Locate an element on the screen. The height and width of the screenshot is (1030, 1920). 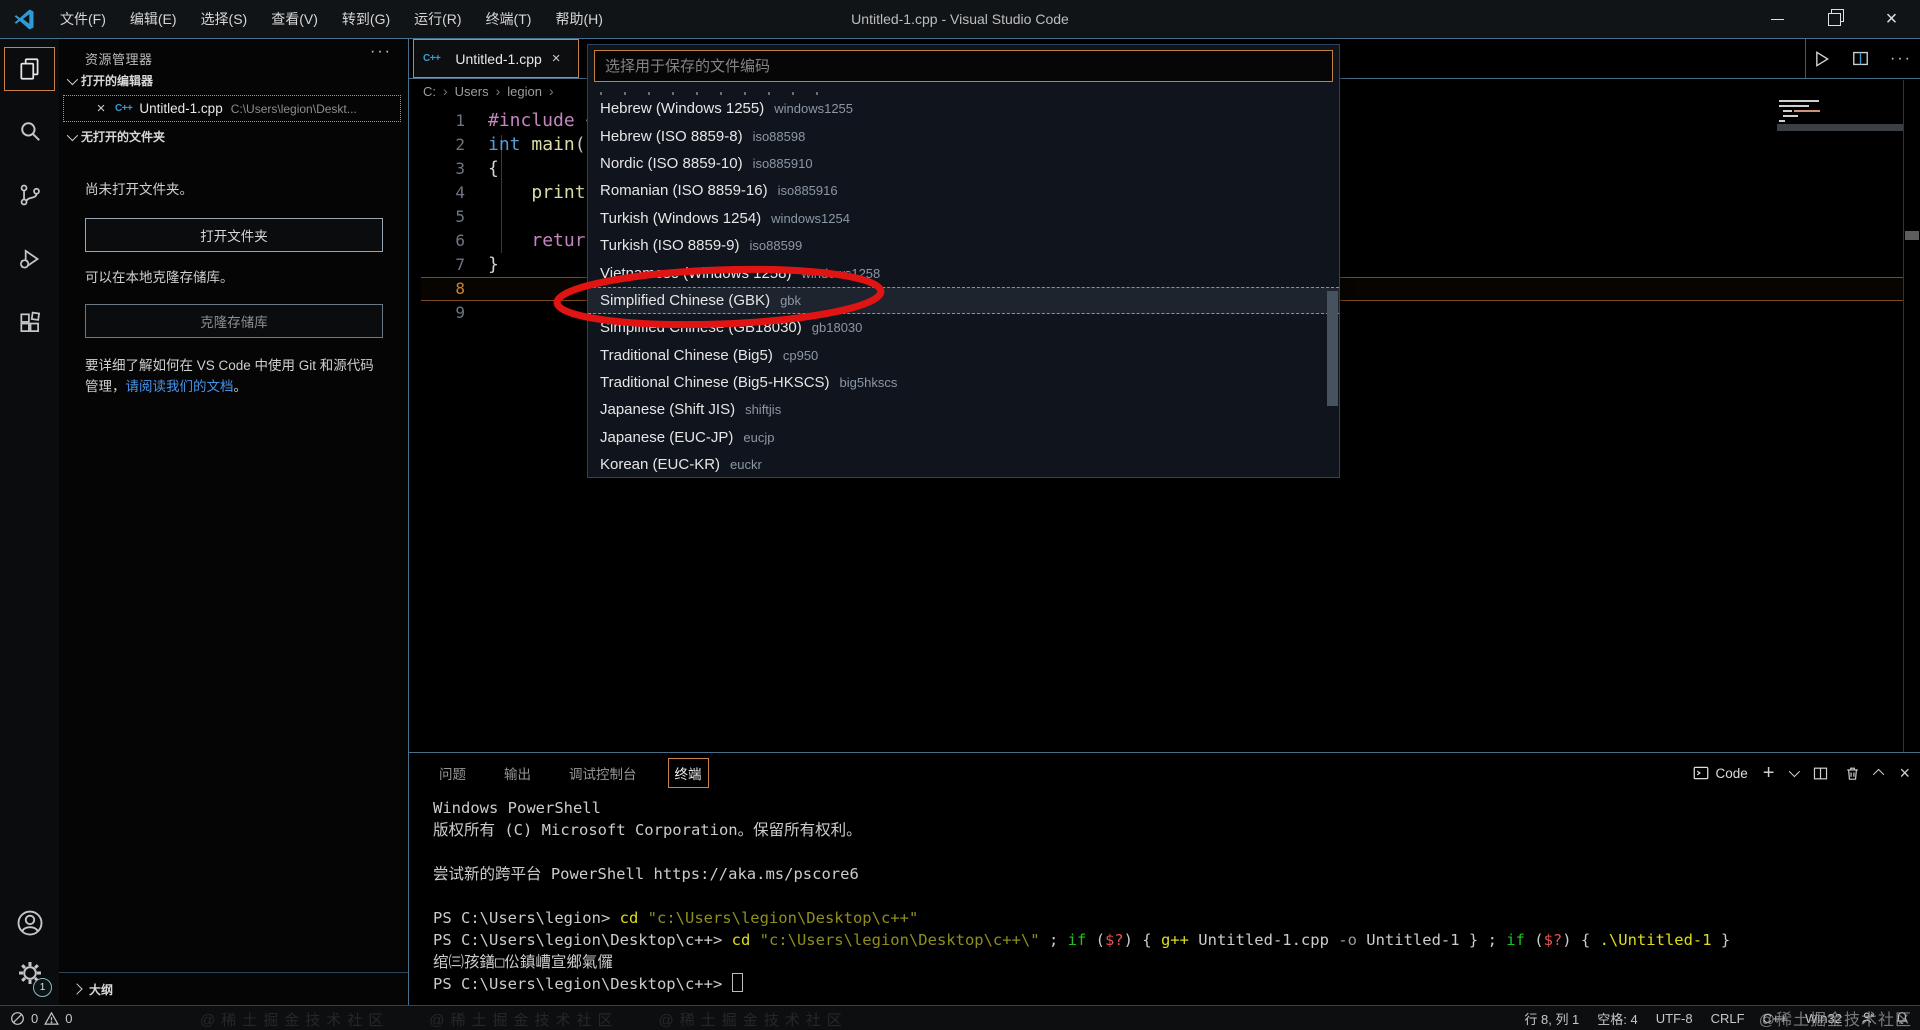
menu-item: 帮助(H) is located at coordinates (578, 19).